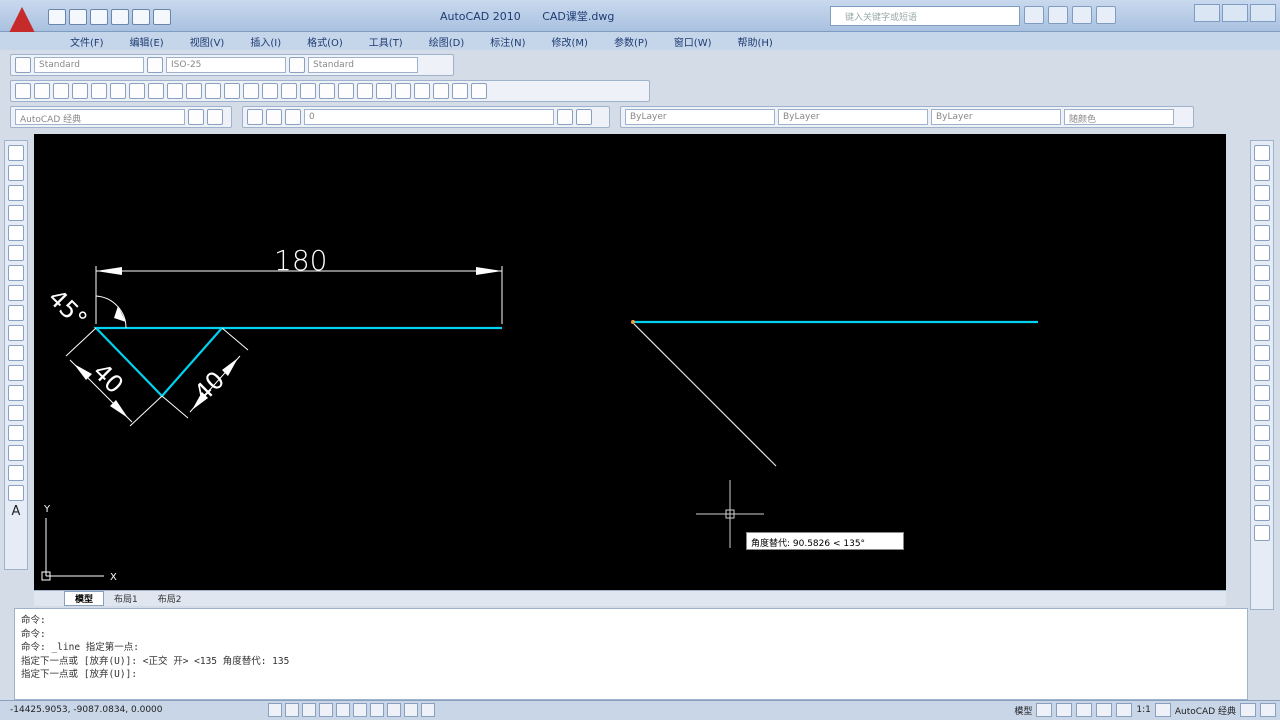 The height and width of the screenshot is (720, 1280). Describe the element at coordinates (270, 91) in the screenshot. I see `redo-toolbar-icon` at that location.